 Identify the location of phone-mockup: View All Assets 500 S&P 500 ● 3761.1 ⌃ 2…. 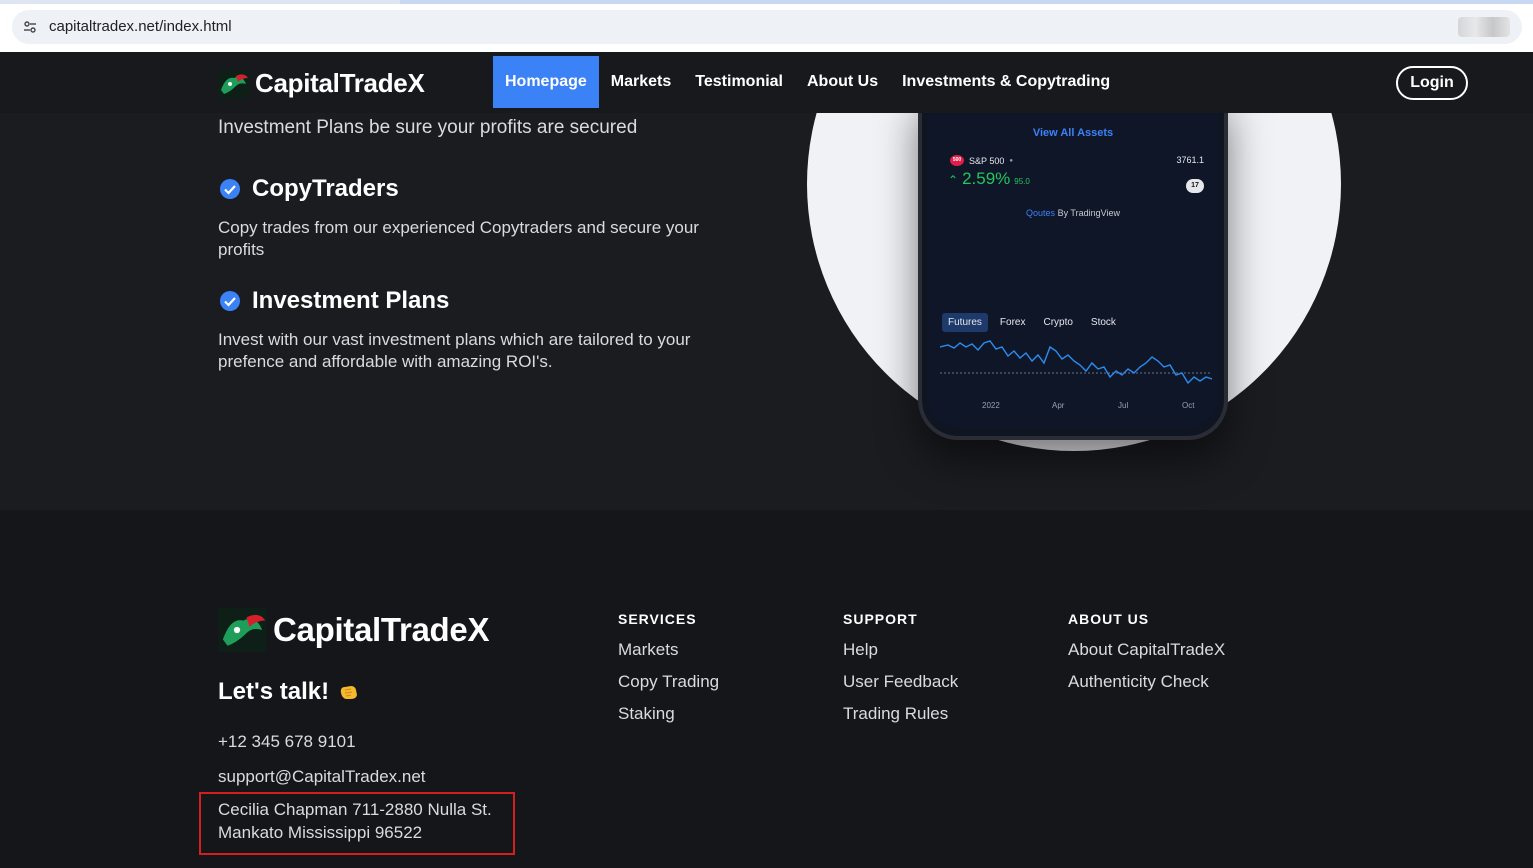
(1073, 276).